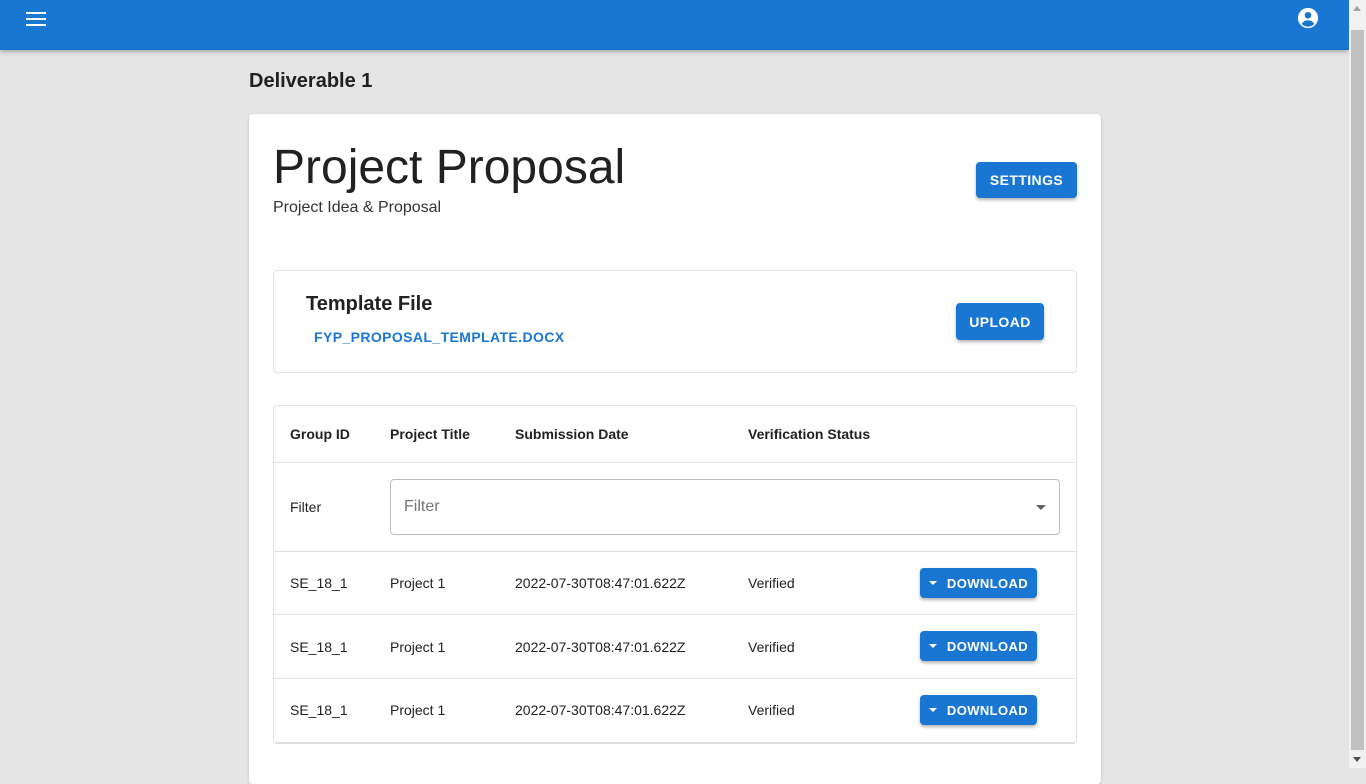  What do you see at coordinates (1308, 18) in the screenshot?
I see `account-circle-icon` at bounding box center [1308, 18].